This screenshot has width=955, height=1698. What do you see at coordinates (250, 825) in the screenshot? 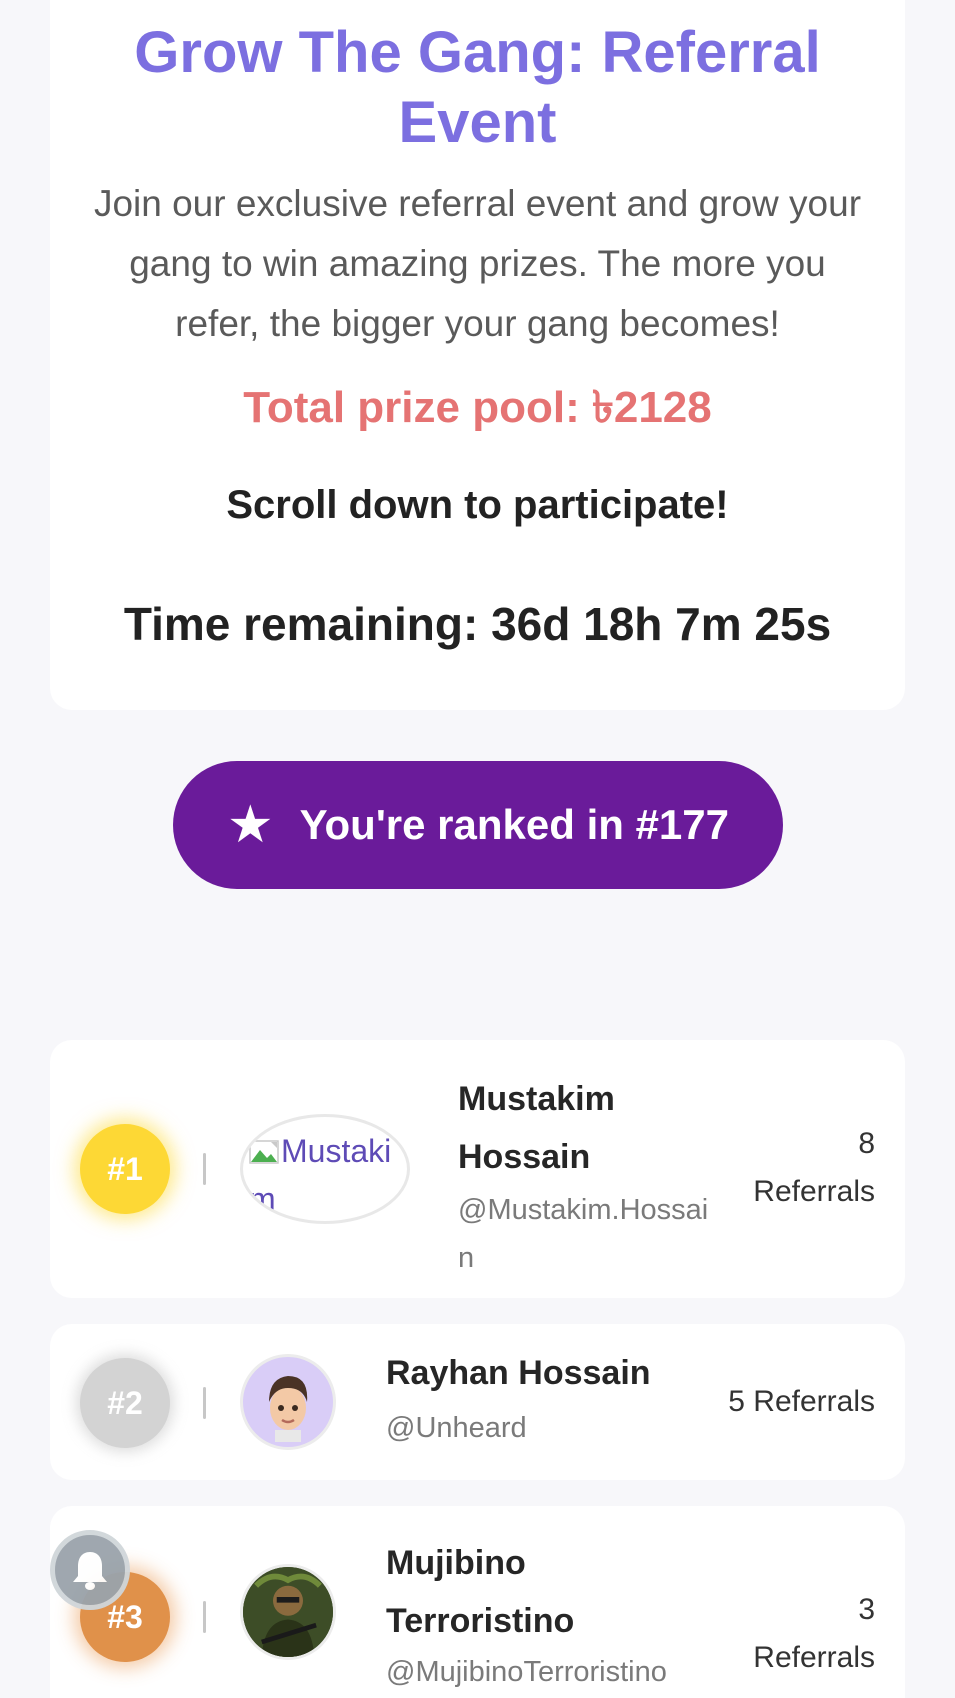
I see `star-icon: ★` at bounding box center [250, 825].